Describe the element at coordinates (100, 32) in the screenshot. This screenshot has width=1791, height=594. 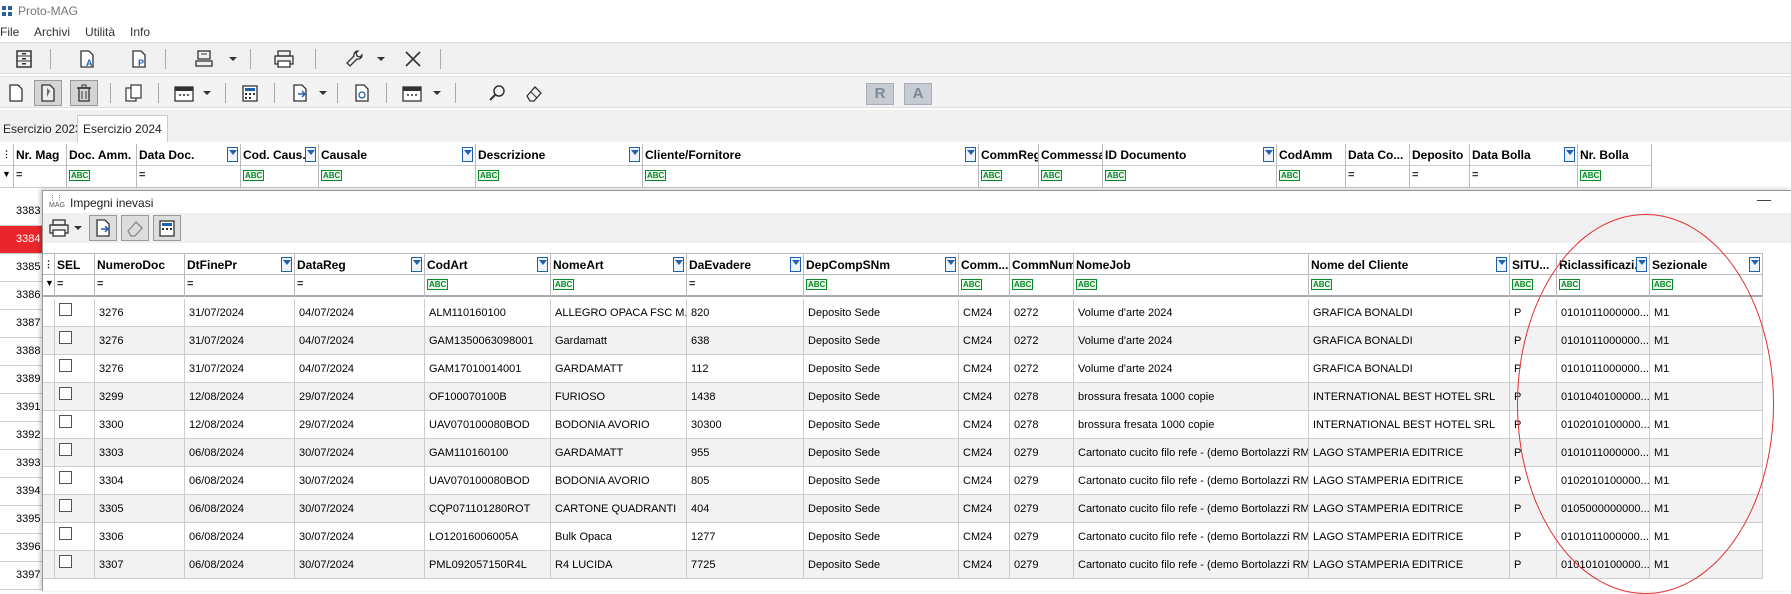
I see `menu-utilita: Utilità` at that location.